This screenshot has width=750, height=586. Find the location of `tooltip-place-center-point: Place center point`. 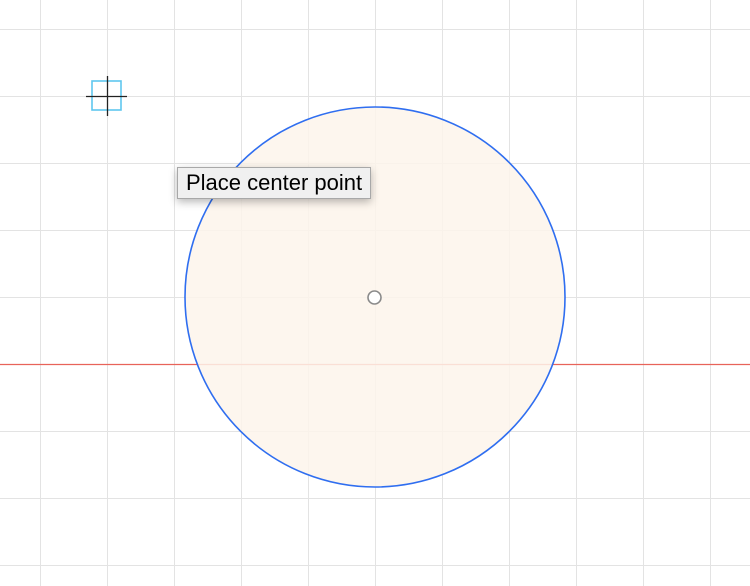

tooltip-place-center-point: Place center point is located at coordinates (274, 183).